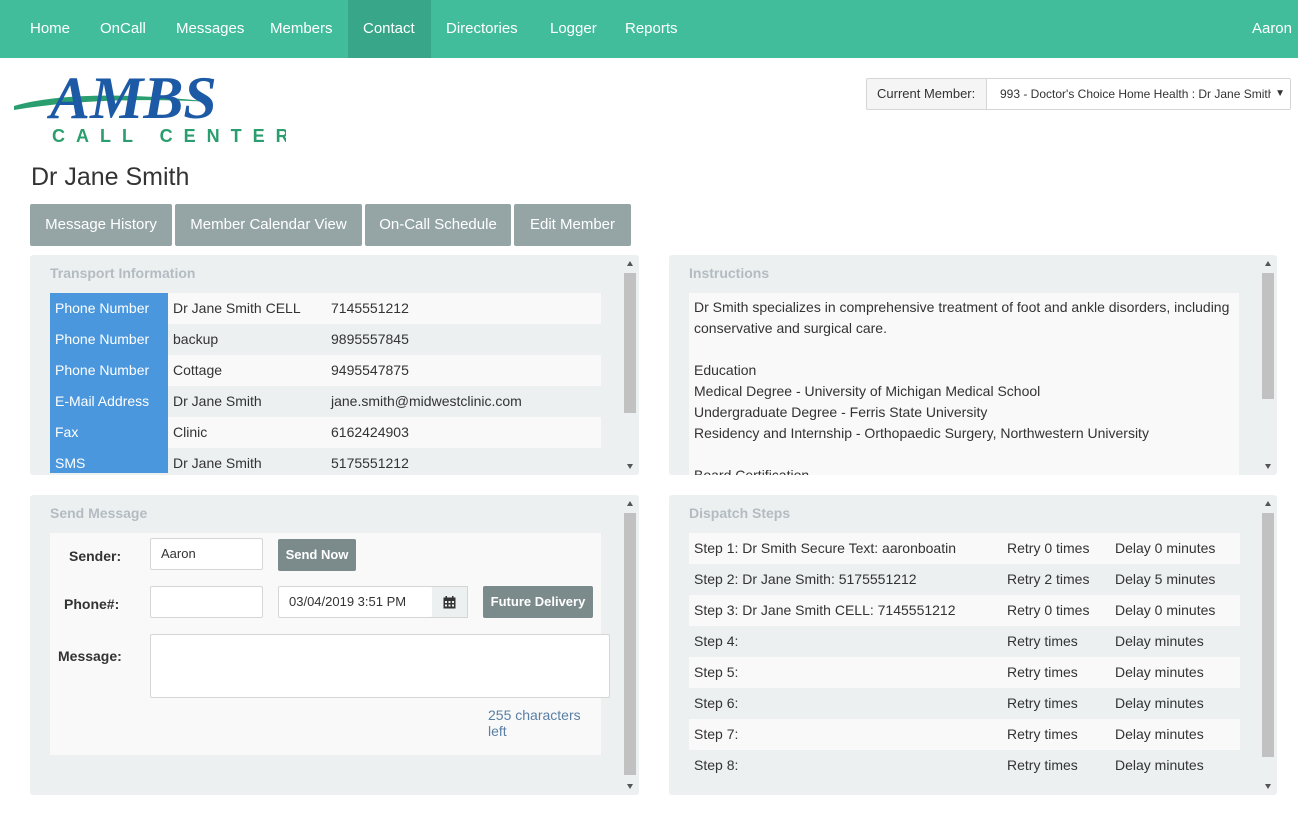 The image size is (1298, 825). Describe the element at coordinates (426, 401) in the screenshot. I see `transport-value: jane.smith@midwestclinic.com` at that location.